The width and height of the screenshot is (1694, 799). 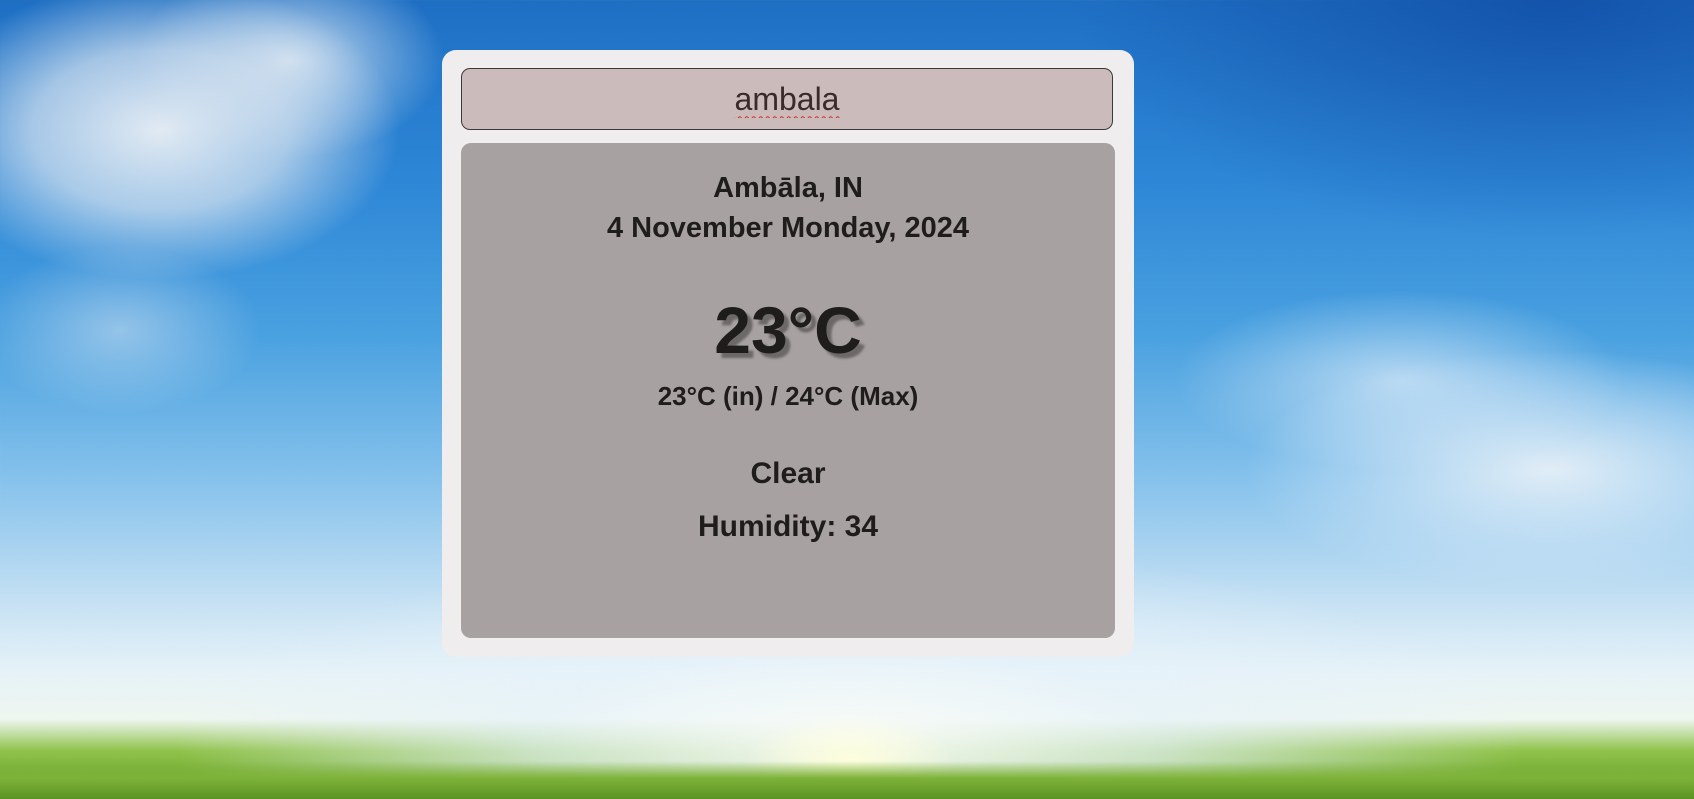 What do you see at coordinates (788, 473) in the screenshot?
I see `weather-condition: Clear` at bounding box center [788, 473].